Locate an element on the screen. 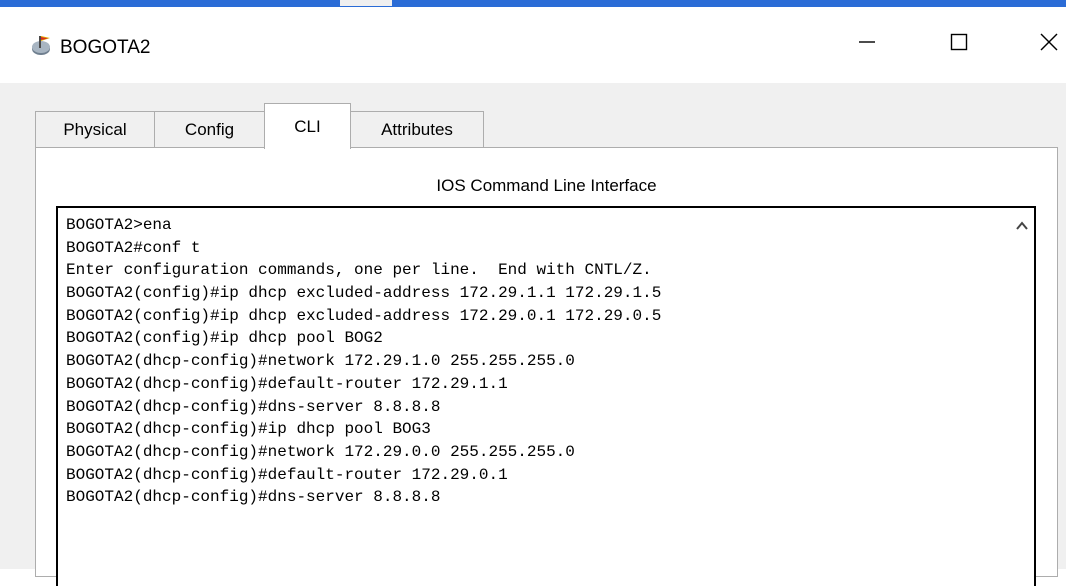  minimize-icon is located at coordinates (867, 44).